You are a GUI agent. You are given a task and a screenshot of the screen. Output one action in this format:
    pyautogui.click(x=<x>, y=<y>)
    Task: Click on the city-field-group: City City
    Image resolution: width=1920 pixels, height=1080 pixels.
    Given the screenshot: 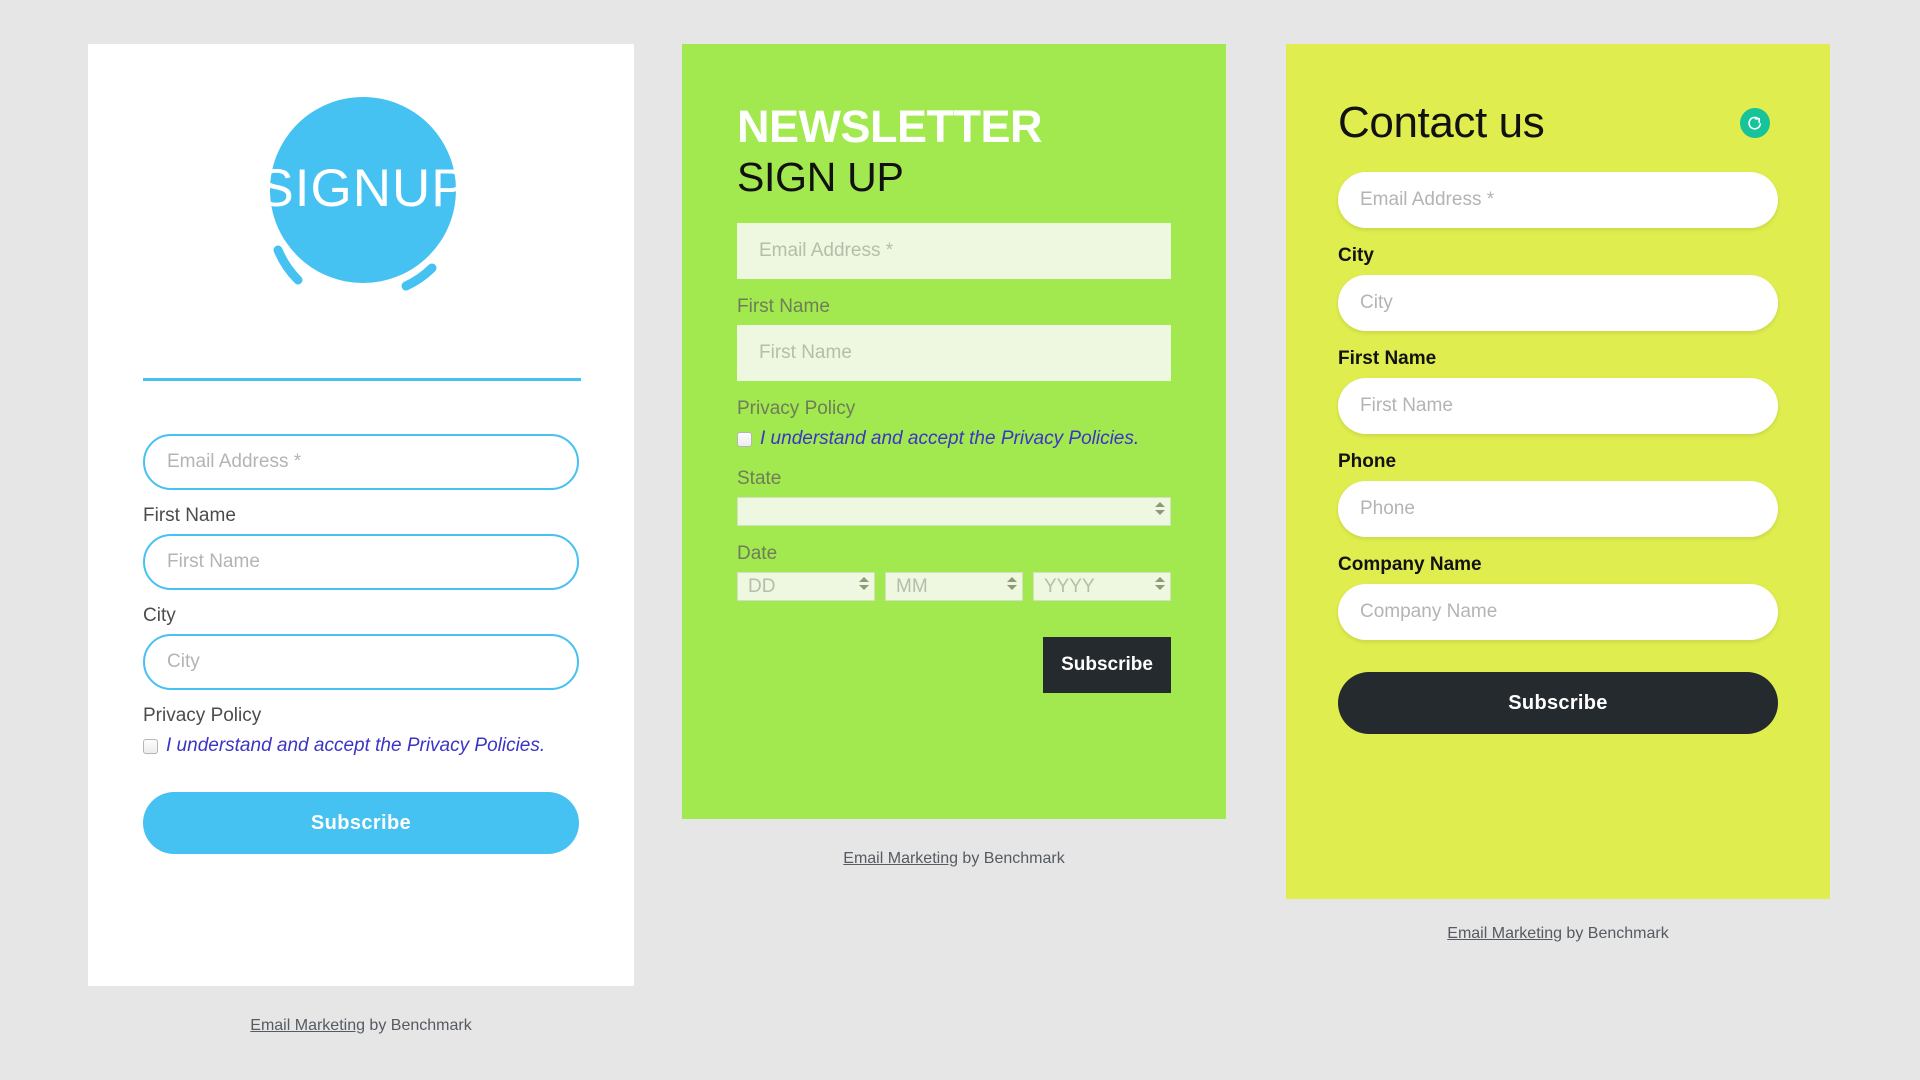 What is the action you would take?
    pyautogui.click(x=361, y=647)
    